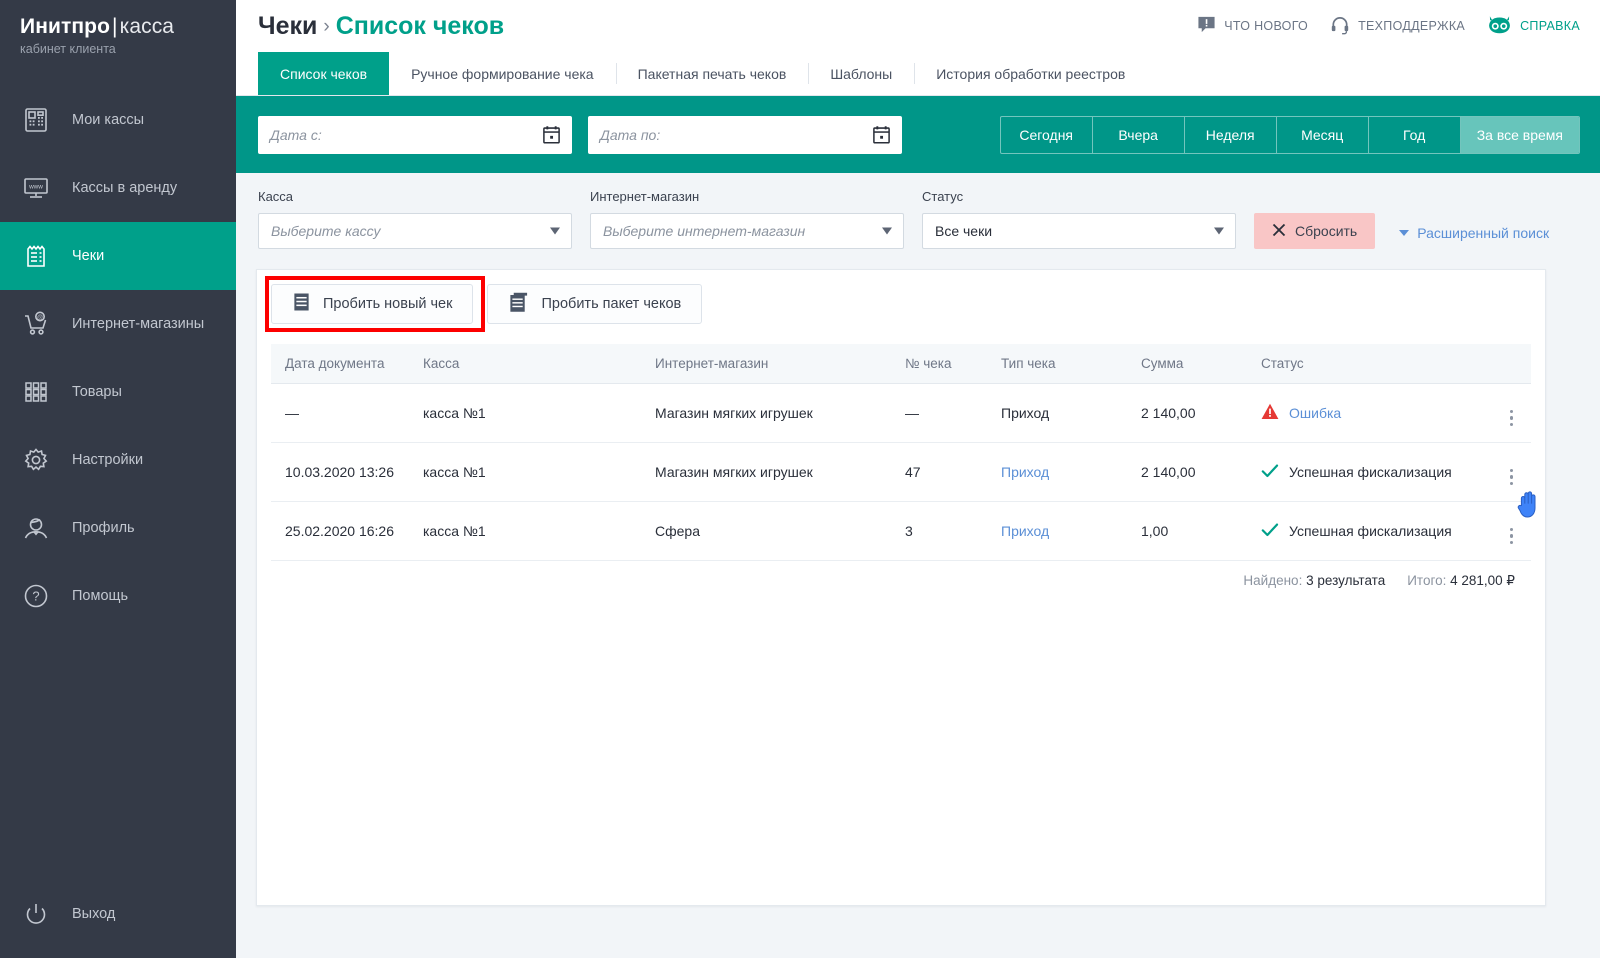 The height and width of the screenshot is (958, 1600). I want to click on date-to-input: Дата по:, so click(745, 135).